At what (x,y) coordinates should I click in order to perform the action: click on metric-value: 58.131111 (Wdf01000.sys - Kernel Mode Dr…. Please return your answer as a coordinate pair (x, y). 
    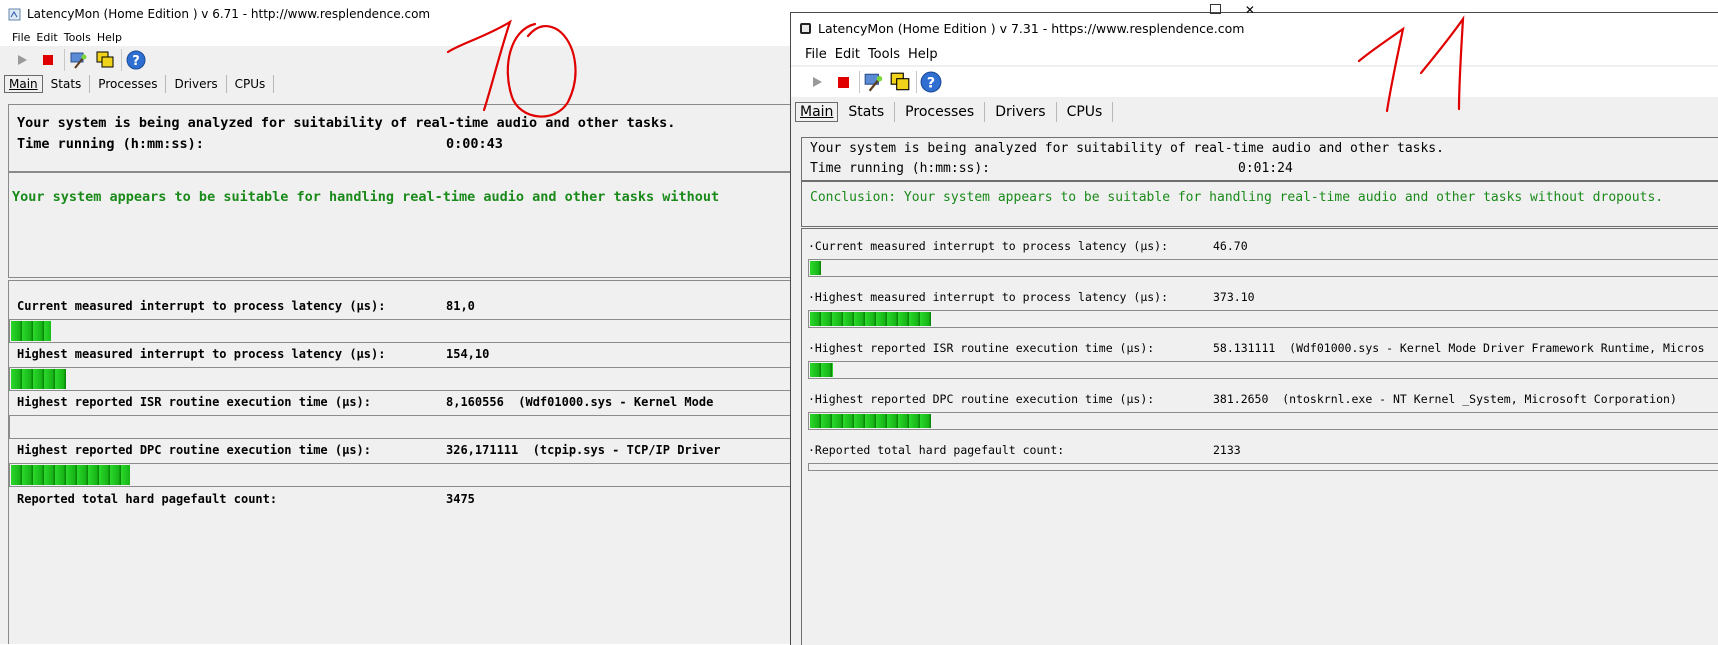
    Looking at the image, I should click on (1459, 348).